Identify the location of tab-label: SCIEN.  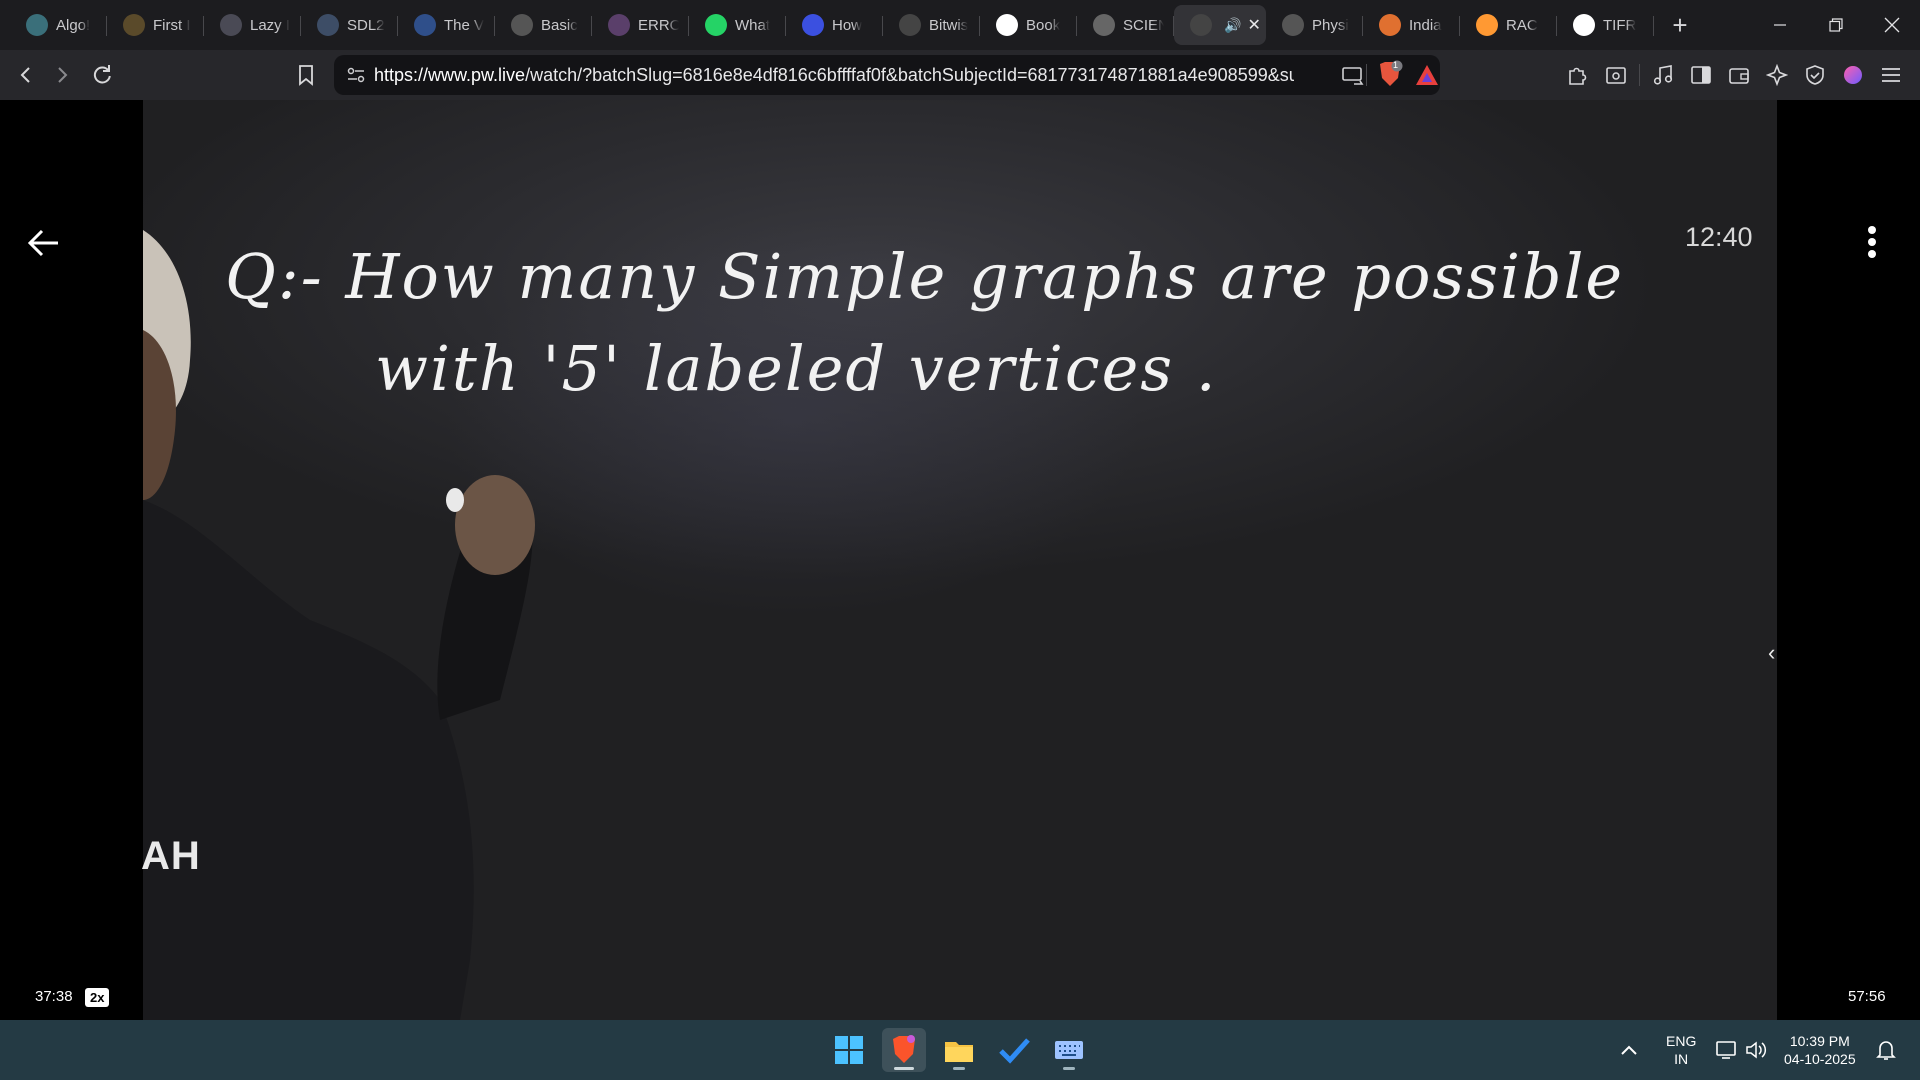
(1143, 25).